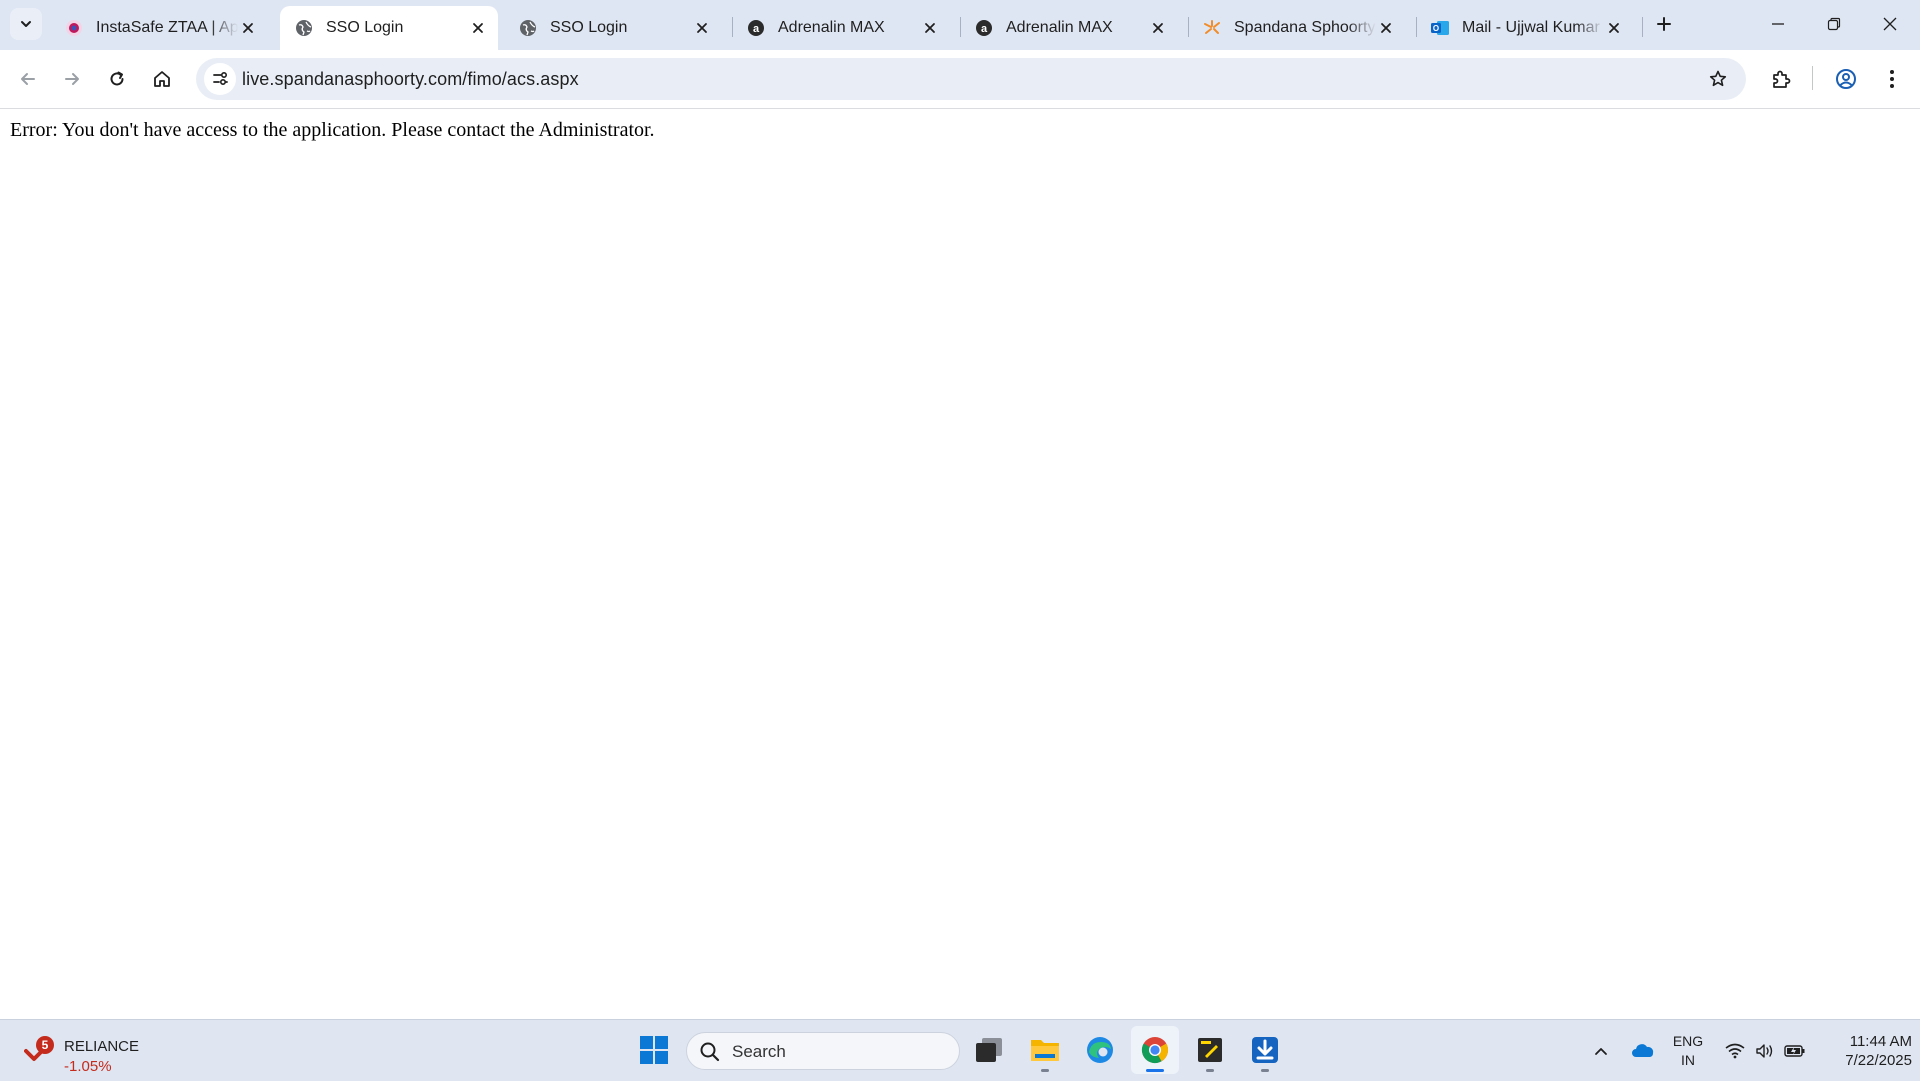 The height and width of the screenshot is (1081, 1920). What do you see at coordinates (220, 79) in the screenshot?
I see `site-info-icon` at bounding box center [220, 79].